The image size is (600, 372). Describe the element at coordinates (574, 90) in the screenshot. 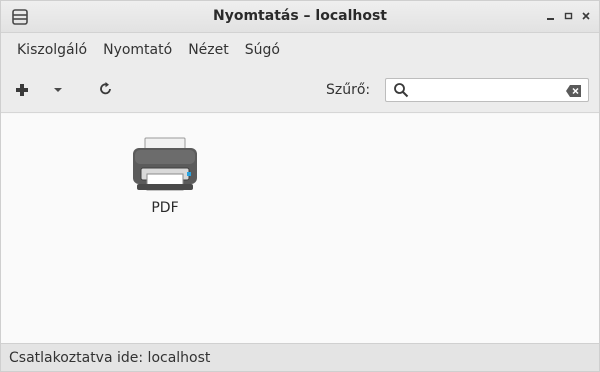

I see `clear-icon` at that location.